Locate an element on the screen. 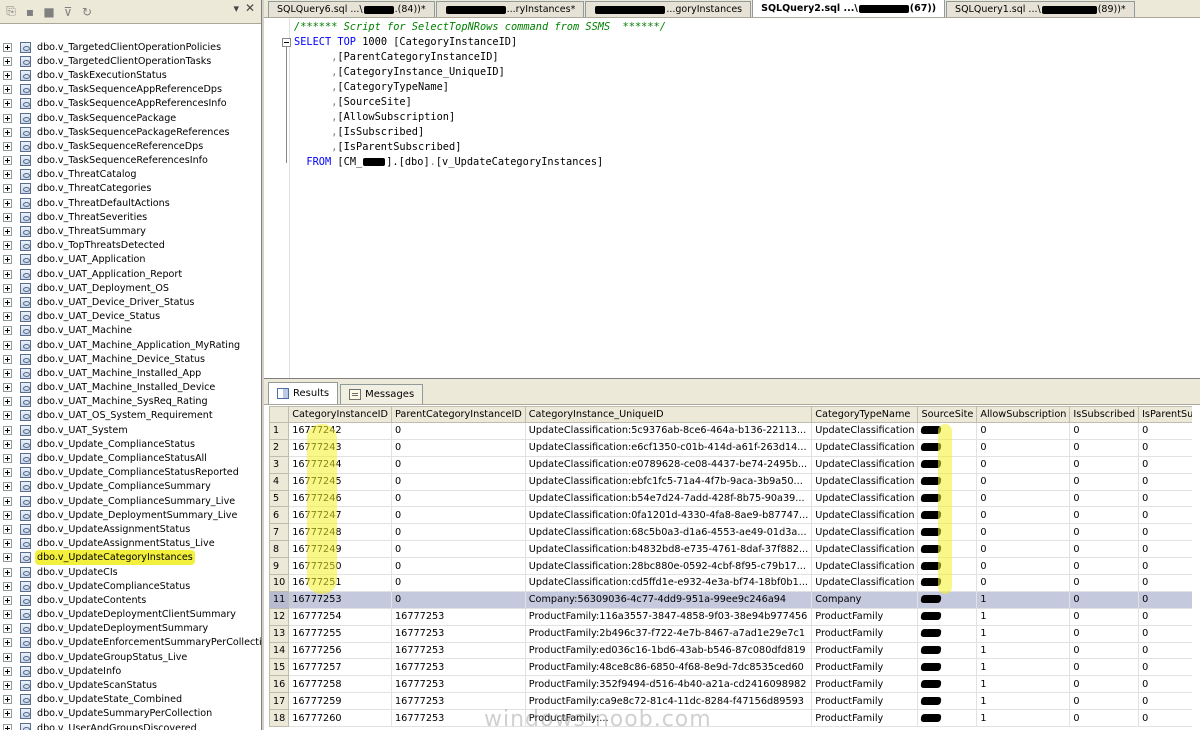 The height and width of the screenshot is (730, 1200). column-header: IsParentSubscribed is located at coordinates (1165, 414).